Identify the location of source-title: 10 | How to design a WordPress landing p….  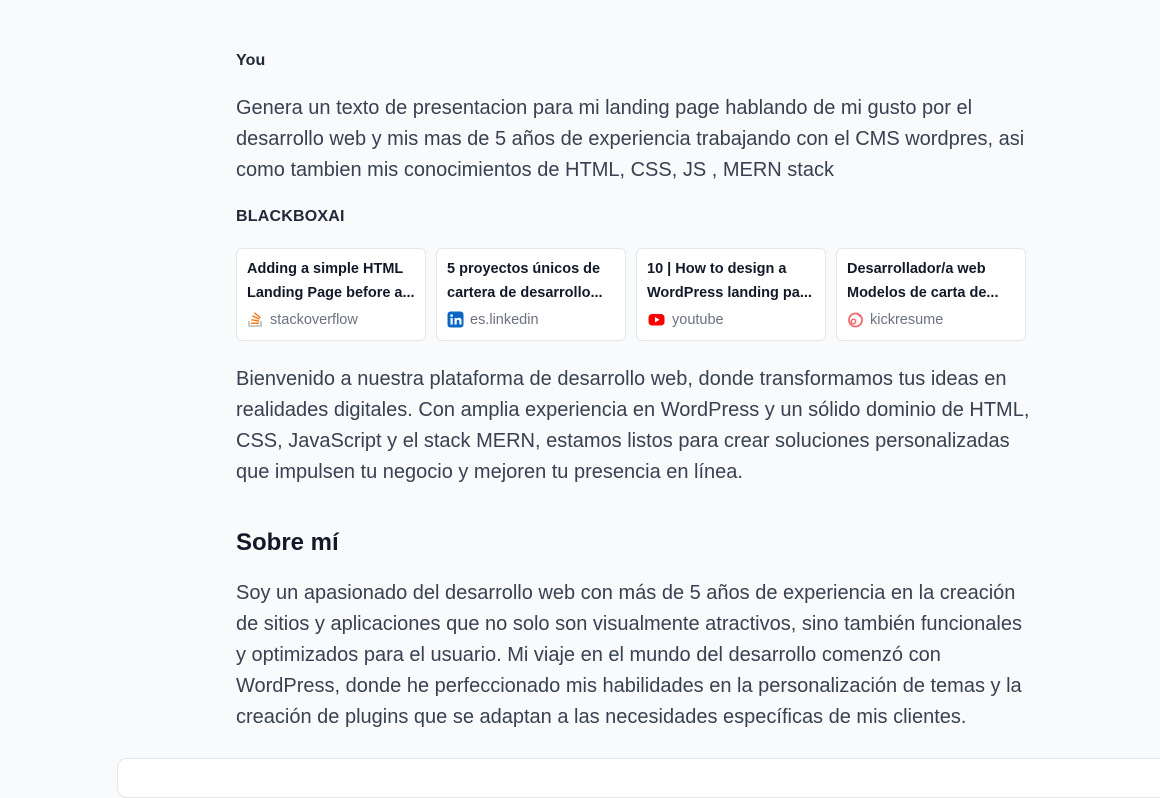
(729, 281).